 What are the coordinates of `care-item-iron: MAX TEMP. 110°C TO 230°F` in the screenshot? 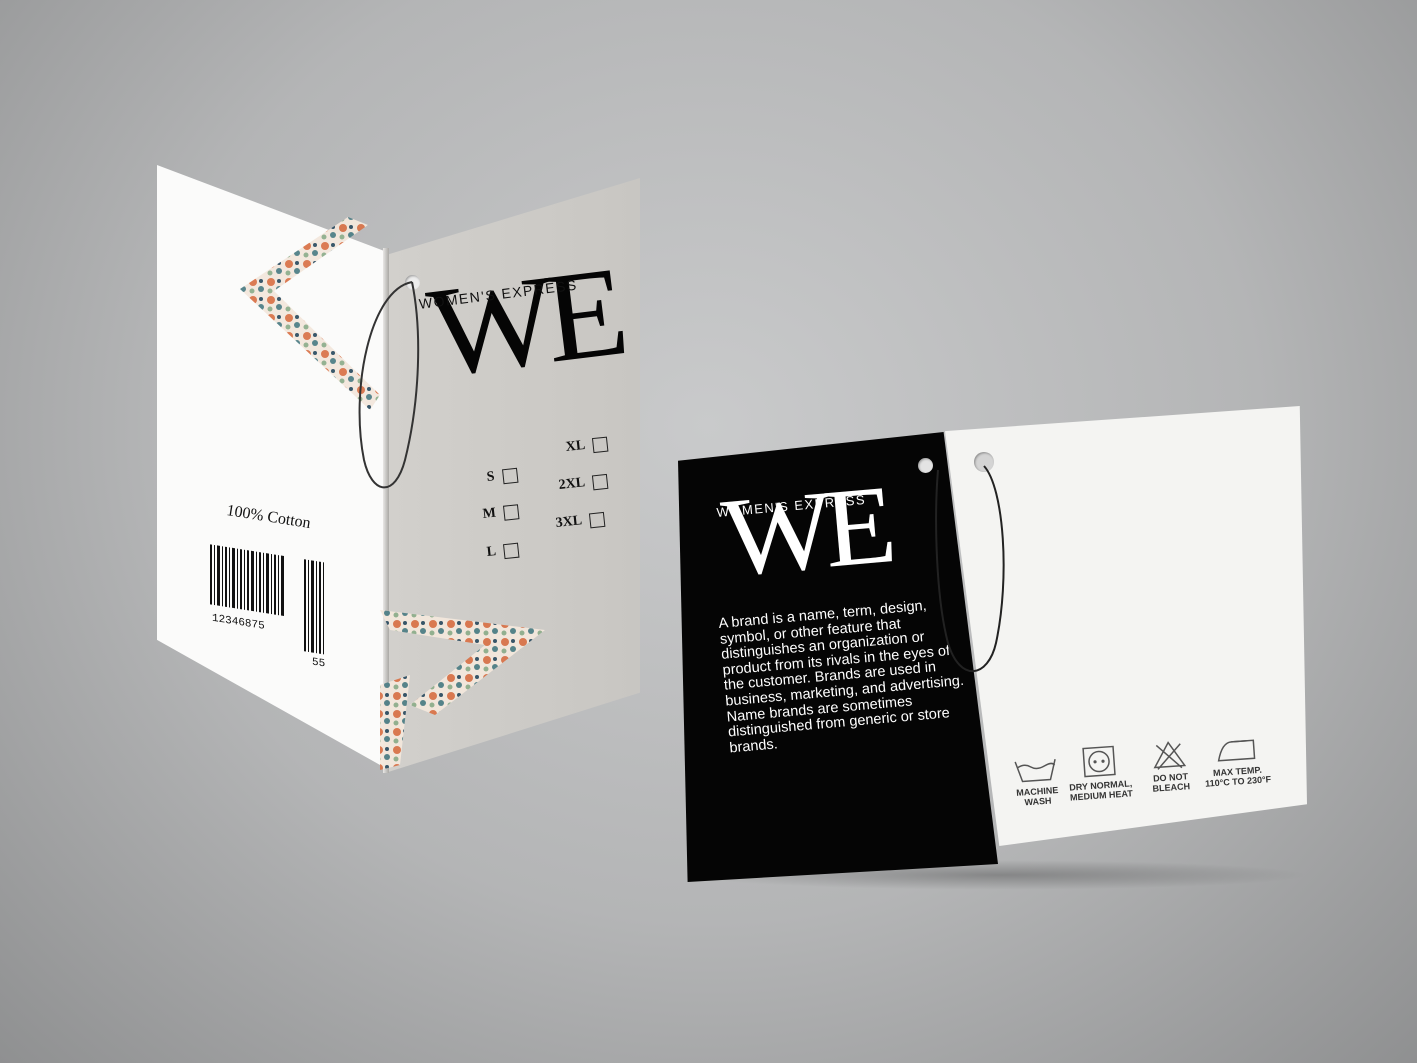 It's located at (1236, 761).